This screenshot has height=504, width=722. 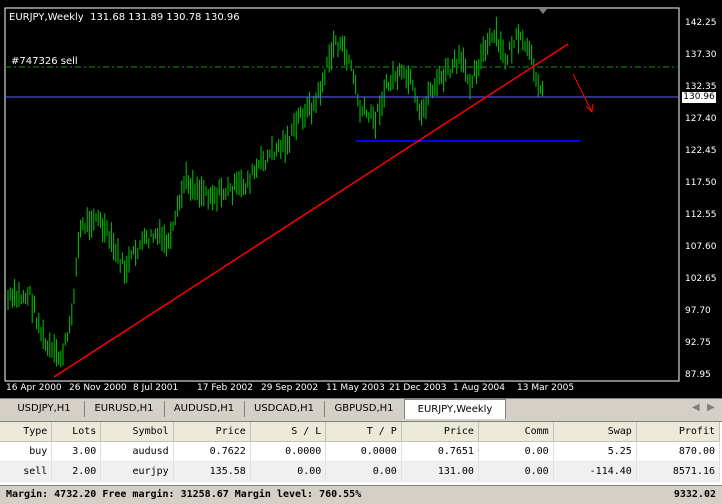 I want to click on tab-usdjpy-h1: USDJPY,H1, so click(x=44, y=409).